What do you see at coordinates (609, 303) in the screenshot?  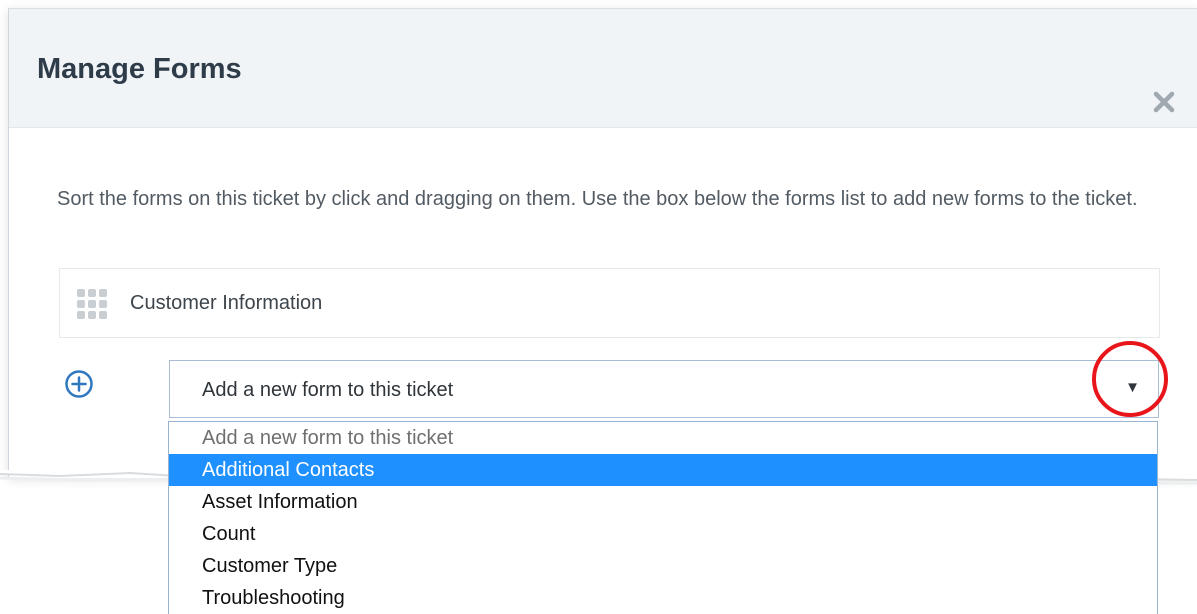 I see `form-list-item: Customer Information` at bounding box center [609, 303].